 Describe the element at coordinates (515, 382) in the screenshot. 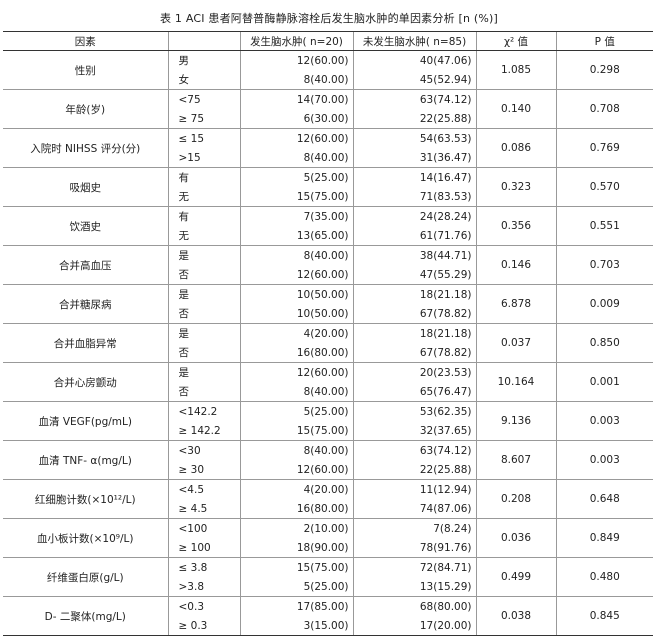

I see `chi2-cell: 10.164` at that location.